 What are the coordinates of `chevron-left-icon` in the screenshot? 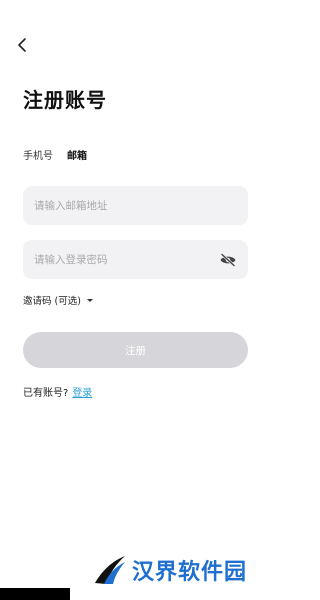 It's located at (22, 45).